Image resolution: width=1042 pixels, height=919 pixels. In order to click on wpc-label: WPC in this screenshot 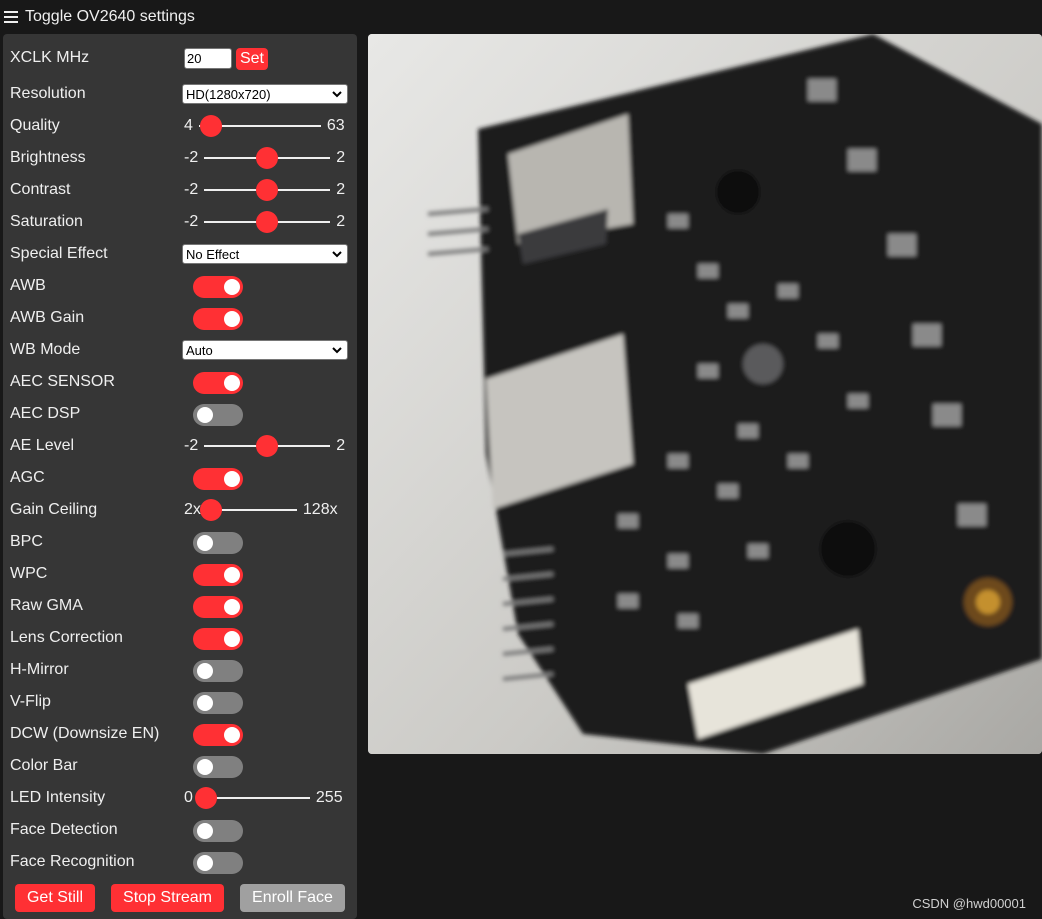, I will do `click(29, 573)`.